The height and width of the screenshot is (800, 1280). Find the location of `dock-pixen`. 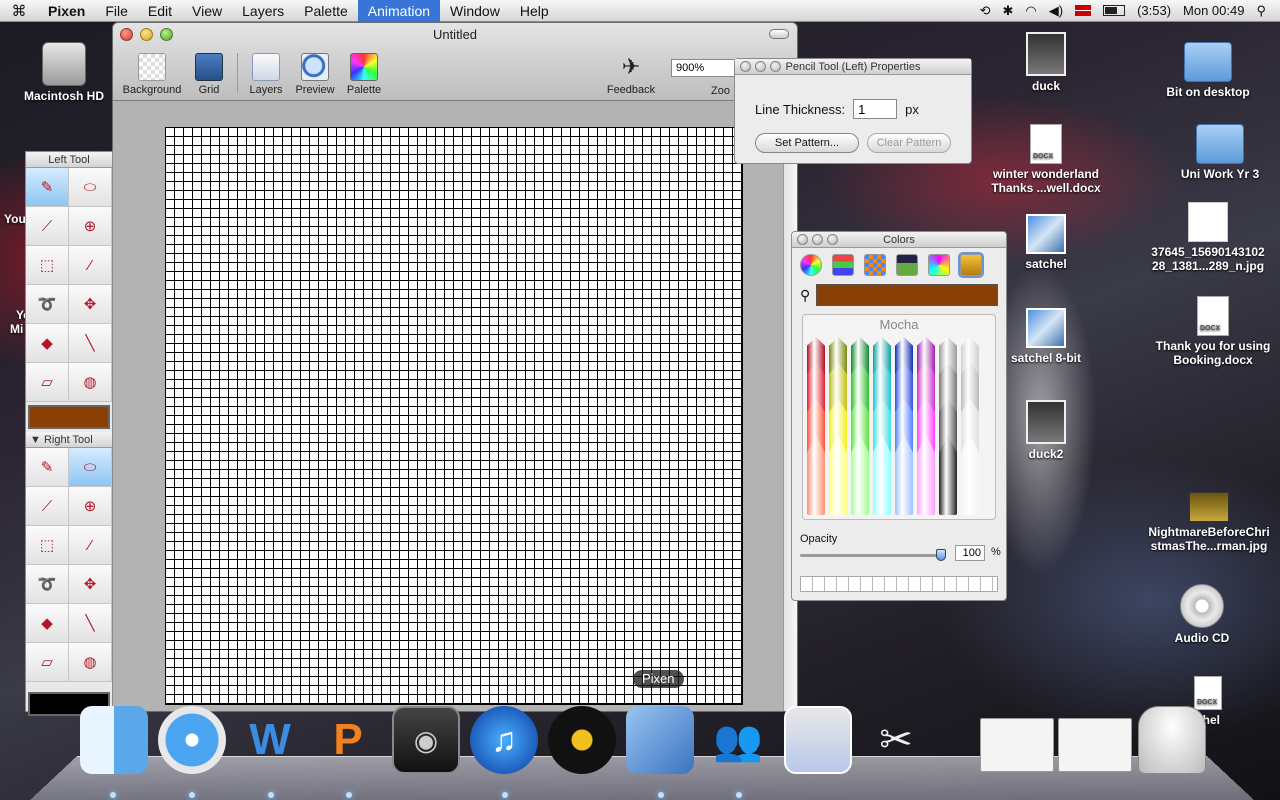

dock-pixen is located at coordinates (660, 740).